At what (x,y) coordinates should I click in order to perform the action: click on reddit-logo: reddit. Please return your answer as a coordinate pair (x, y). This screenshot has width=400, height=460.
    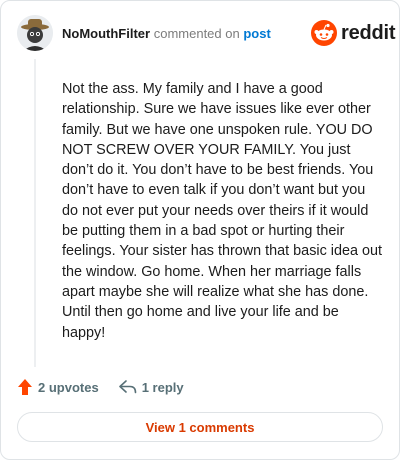
    Looking at the image, I should click on (353, 33).